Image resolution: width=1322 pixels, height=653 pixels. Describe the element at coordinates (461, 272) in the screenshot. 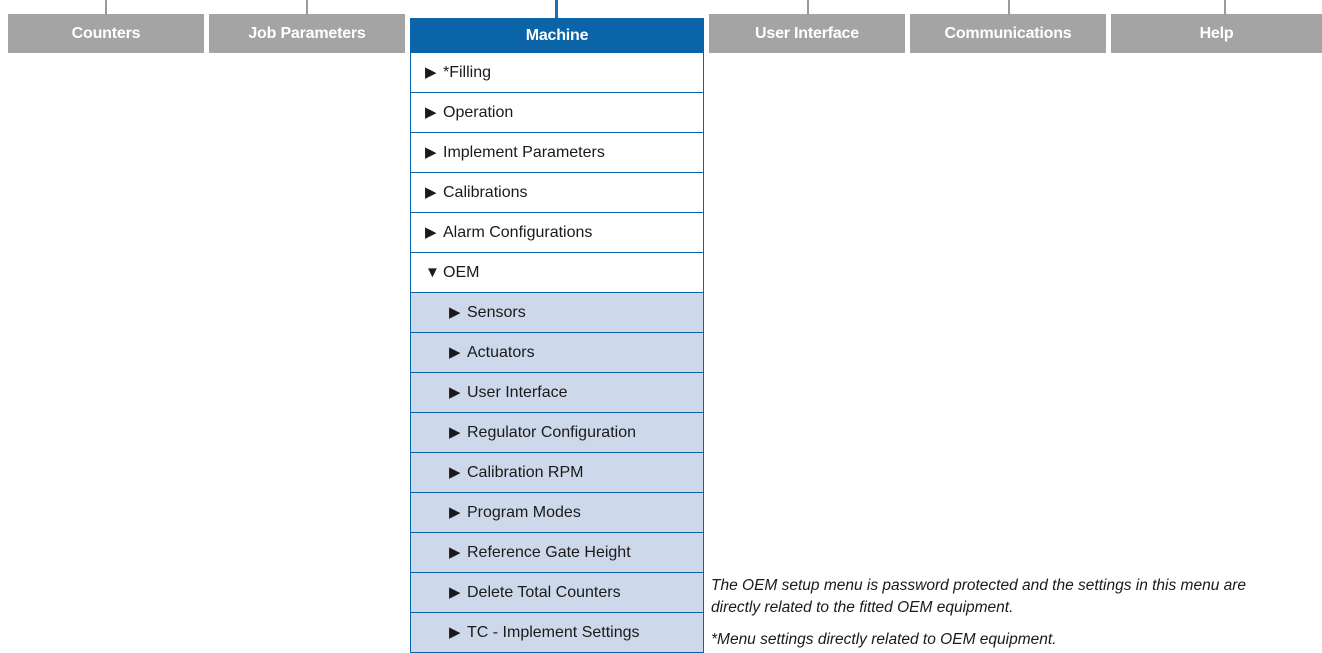

I see `menu-item-label: OEM` at that location.